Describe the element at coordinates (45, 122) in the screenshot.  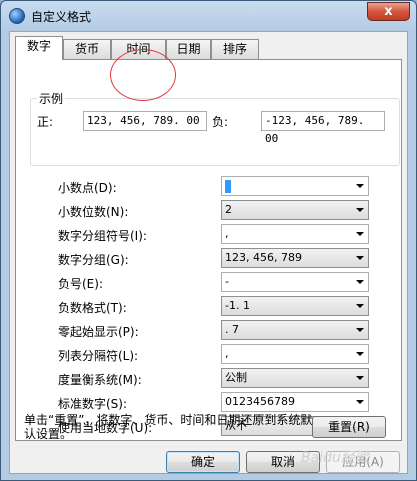
I see `positive-label: 正:` at that location.